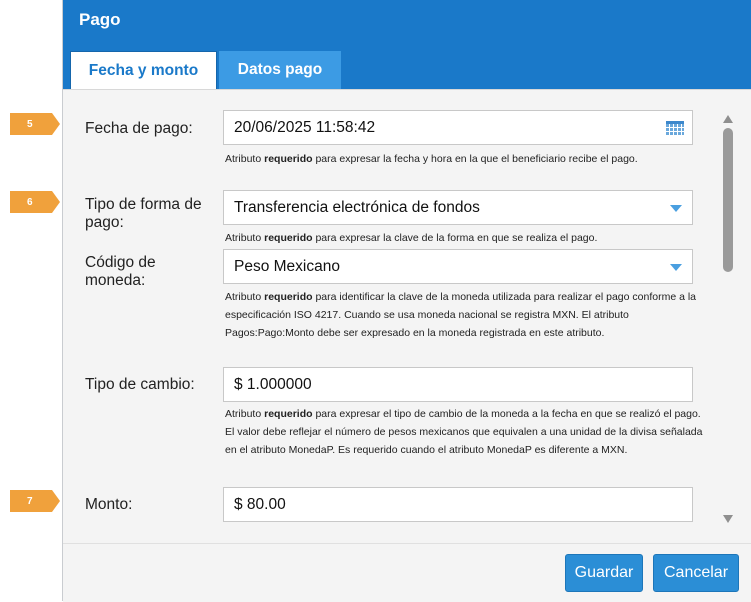 This screenshot has width=751, height=602. I want to click on fecha-pago-input: 20/06/2025 11:58:42, so click(458, 127).